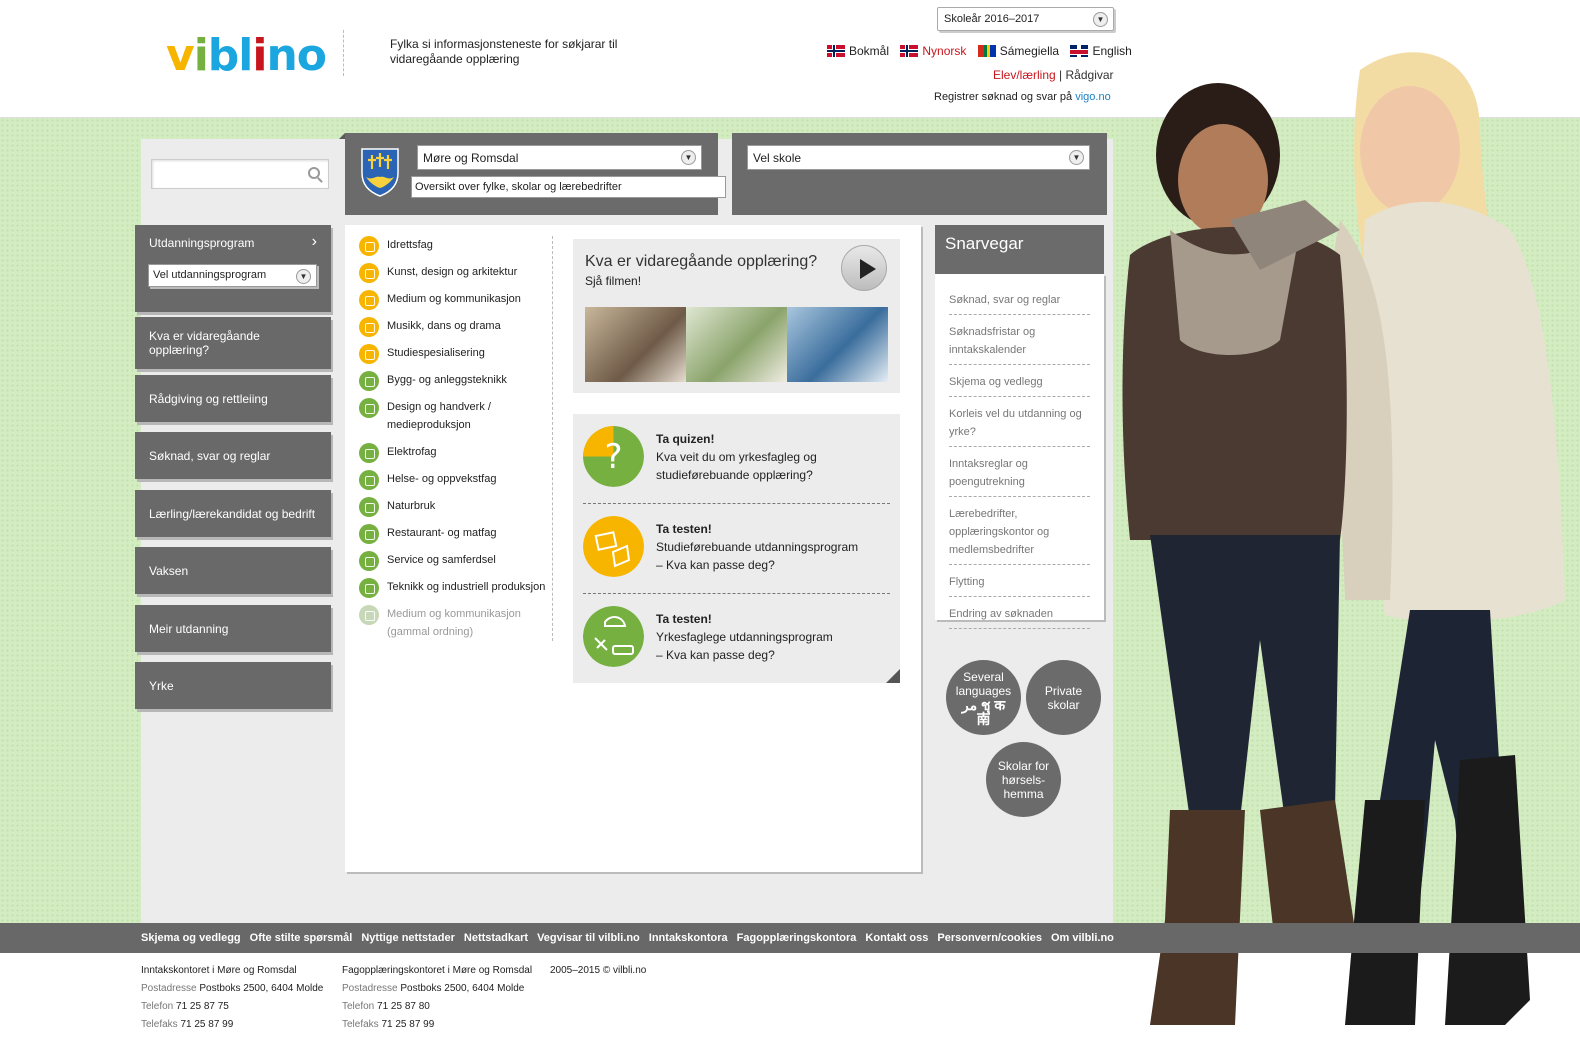  What do you see at coordinates (369, 327) in the screenshot?
I see `music-icon` at bounding box center [369, 327].